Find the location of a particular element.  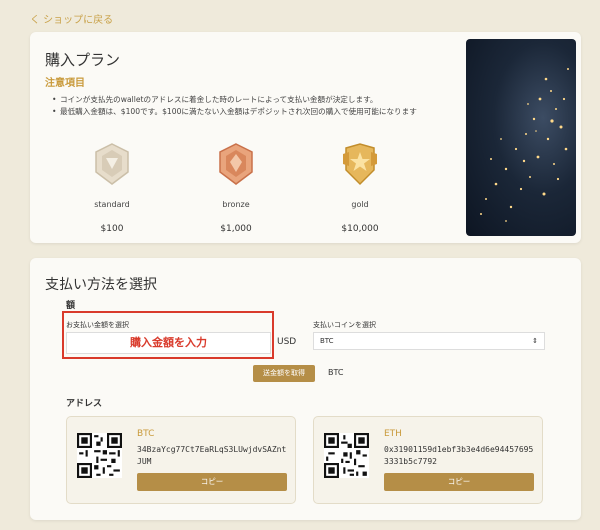

tier-gold: gold $10,000 is located at coordinates (360, 188).